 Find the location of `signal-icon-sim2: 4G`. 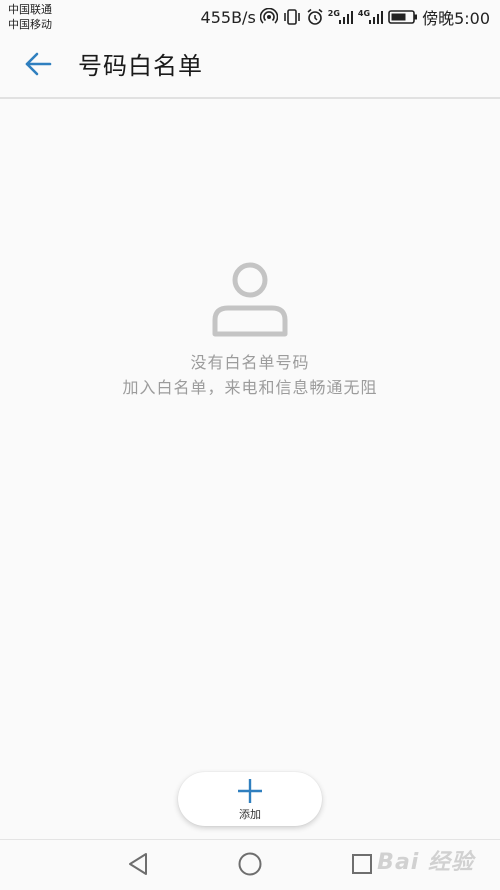

signal-icon-sim2: 4G is located at coordinates (371, 17).